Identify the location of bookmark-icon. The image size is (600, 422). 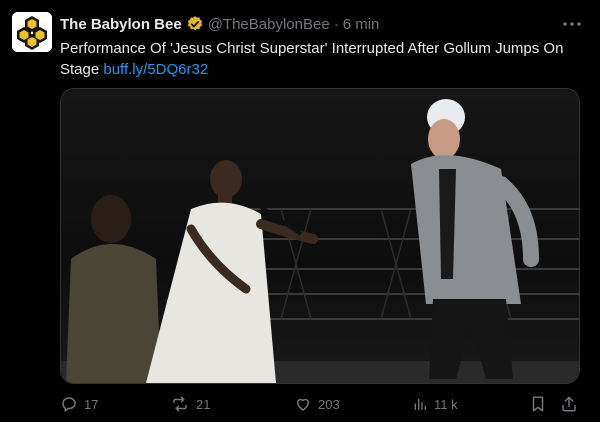
(538, 404).